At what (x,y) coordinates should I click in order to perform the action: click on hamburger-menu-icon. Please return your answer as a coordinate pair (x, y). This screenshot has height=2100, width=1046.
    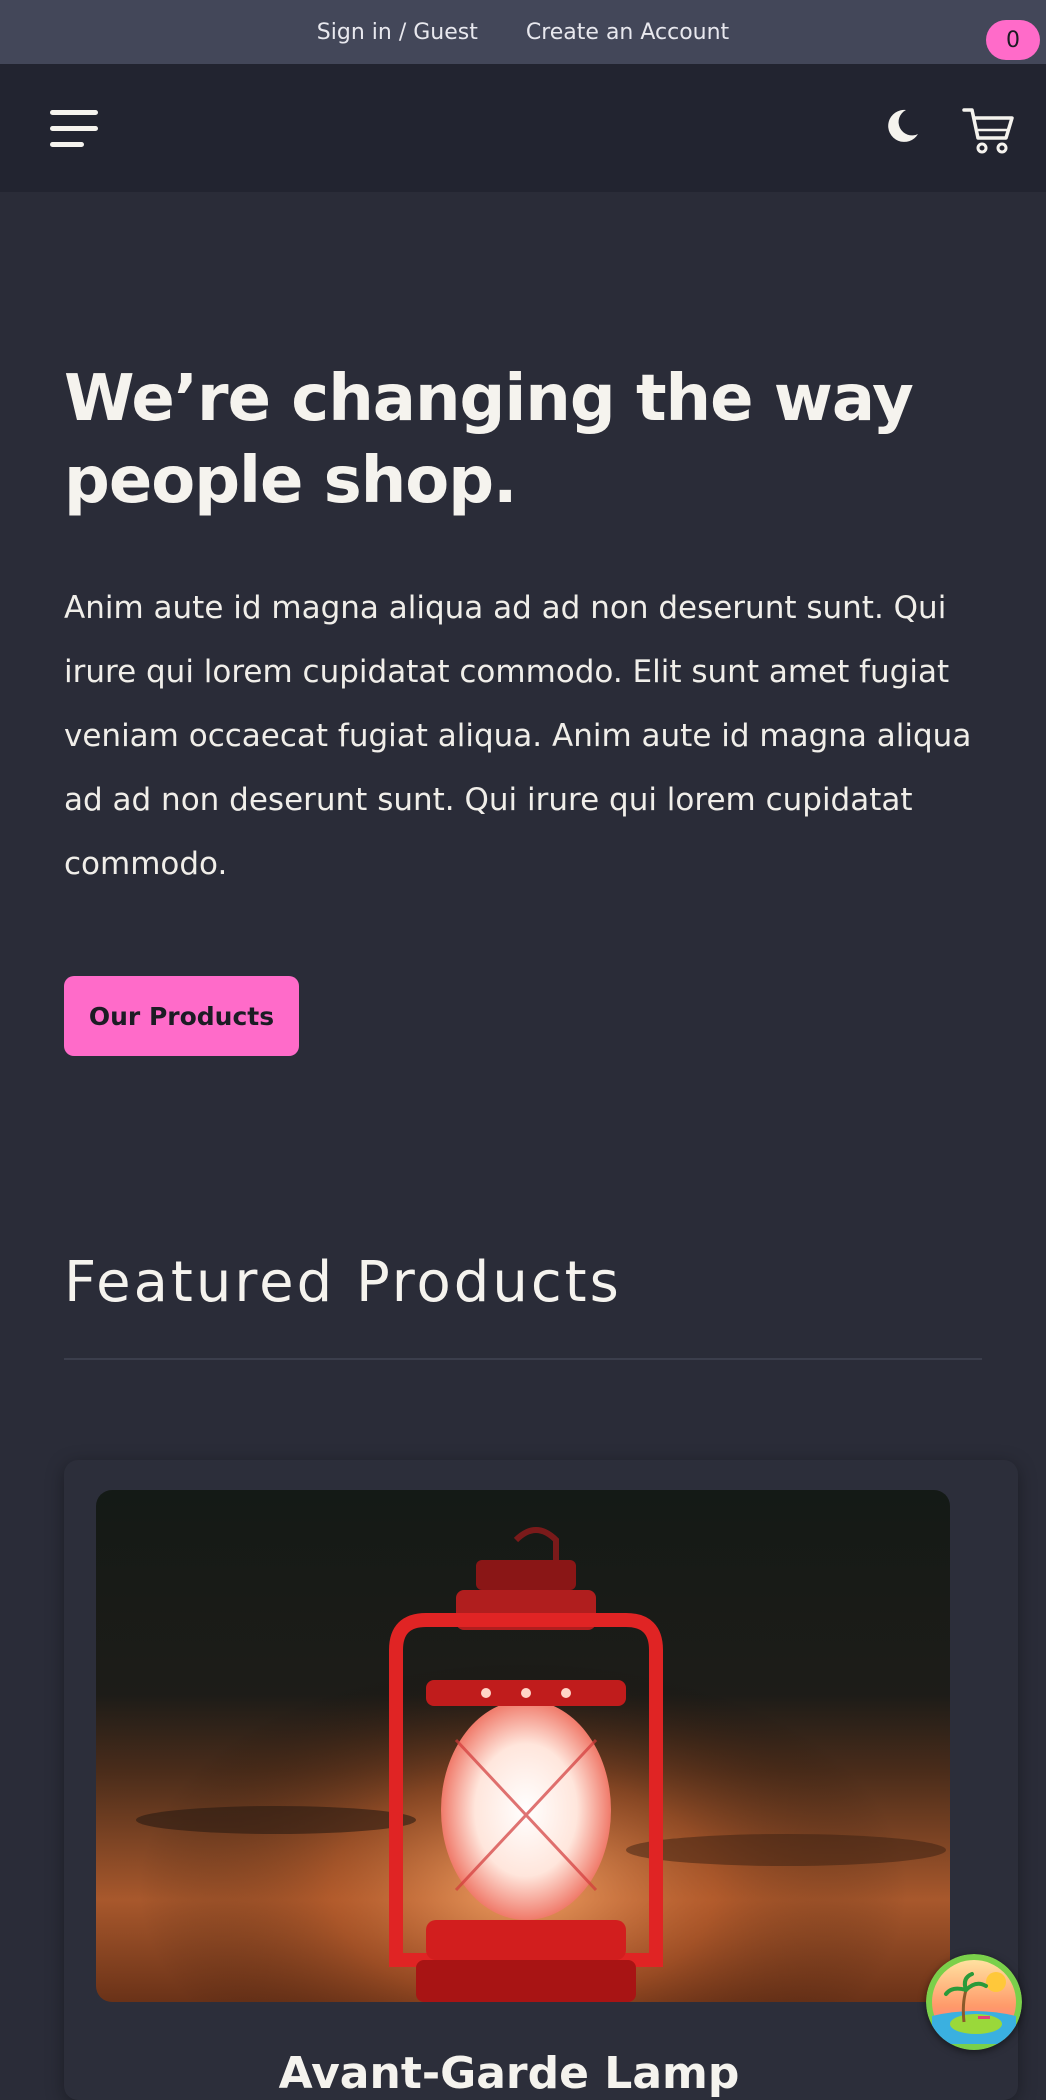
    Looking at the image, I should click on (74, 128).